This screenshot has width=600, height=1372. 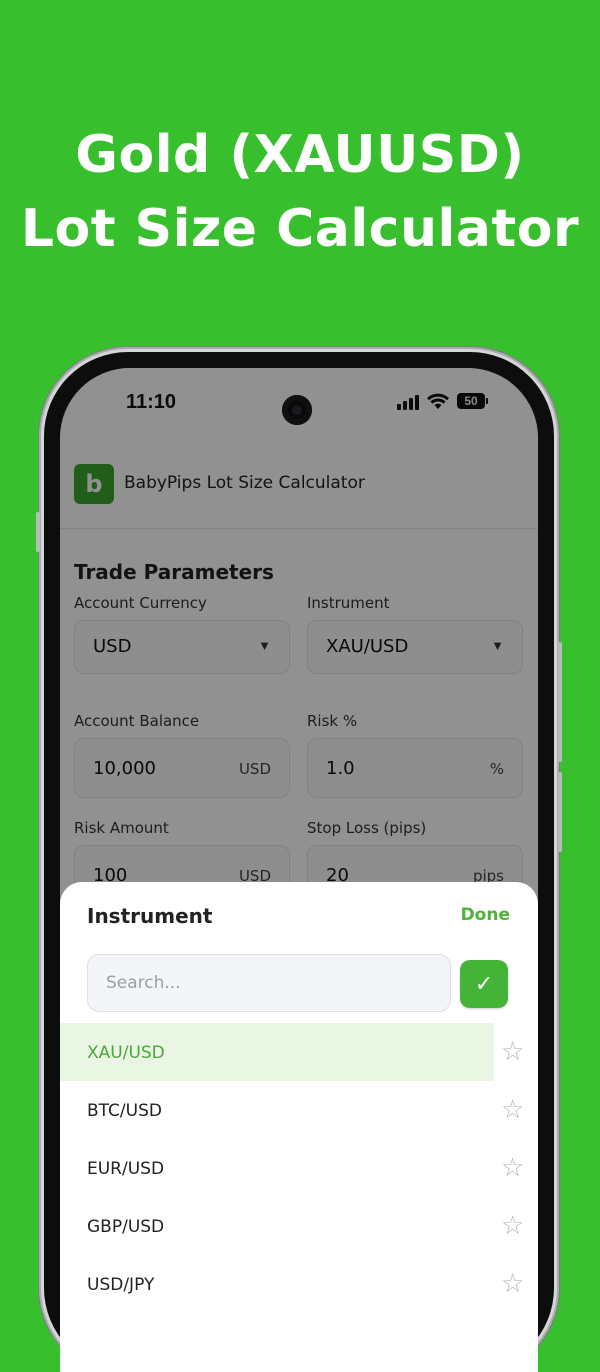 What do you see at coordinates (299, 1110) in the screenshot?
I see `instrument-row-btc-usd: BTC/USD ☆` at bounding box center [299, 1110].